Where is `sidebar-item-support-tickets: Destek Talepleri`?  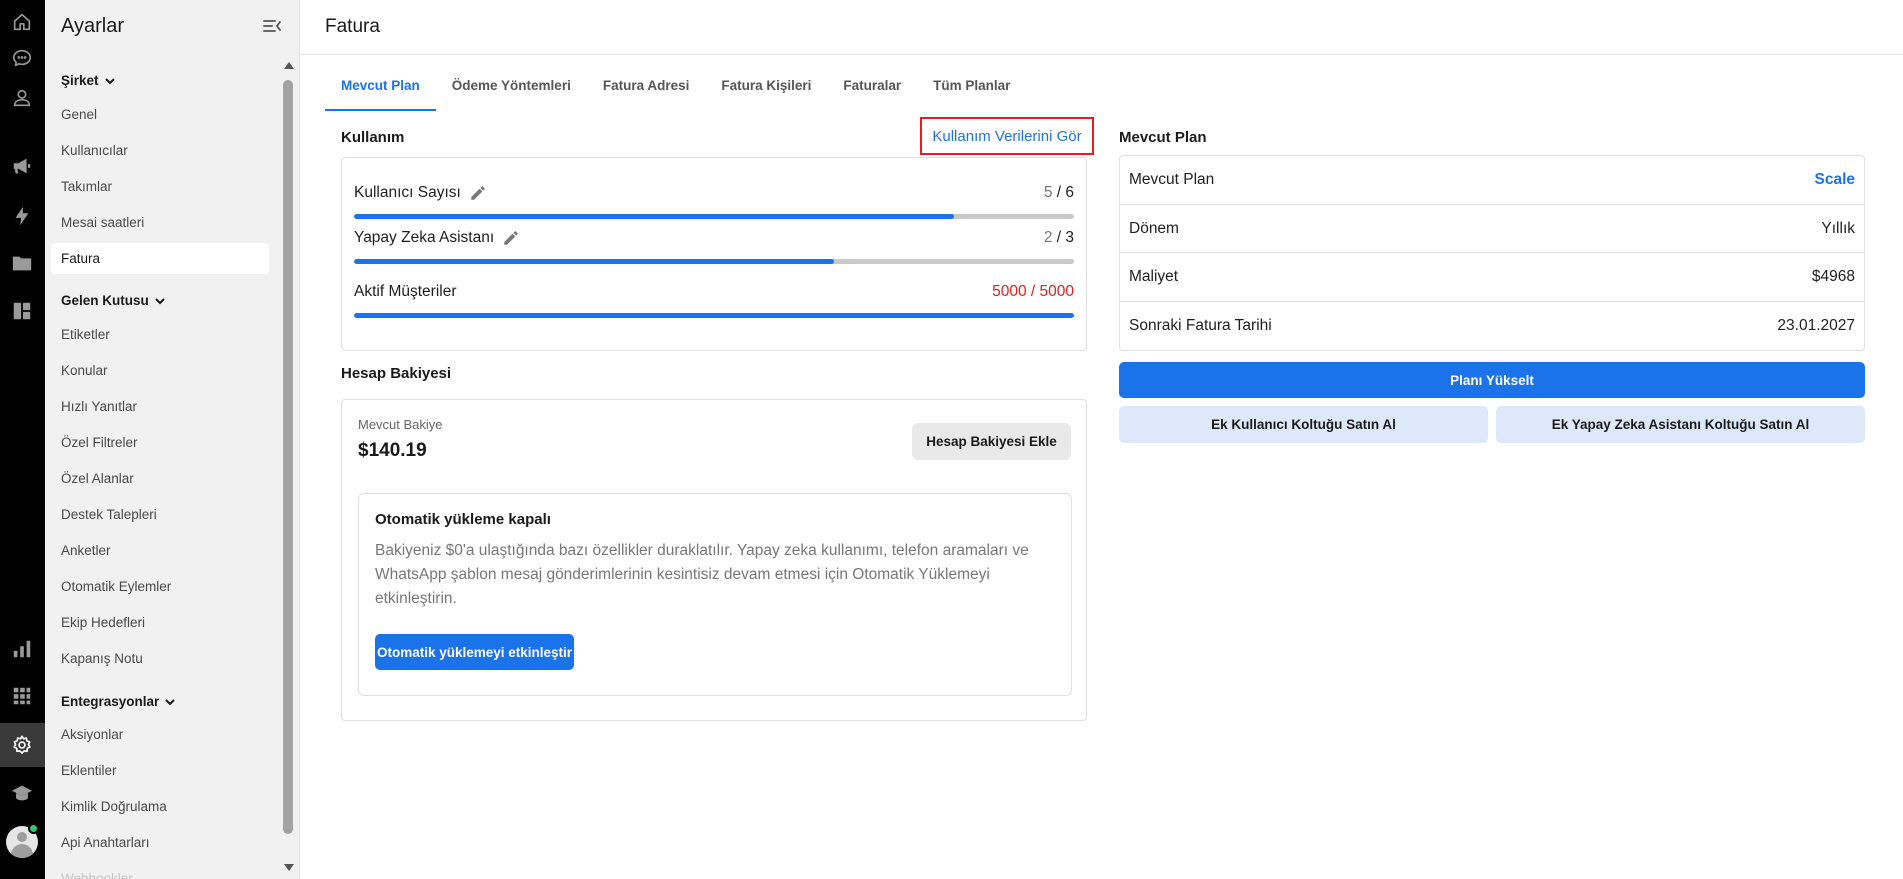
sidebar-item-support-tickets: Destek Talepleri is located at coordinates (160, 514).